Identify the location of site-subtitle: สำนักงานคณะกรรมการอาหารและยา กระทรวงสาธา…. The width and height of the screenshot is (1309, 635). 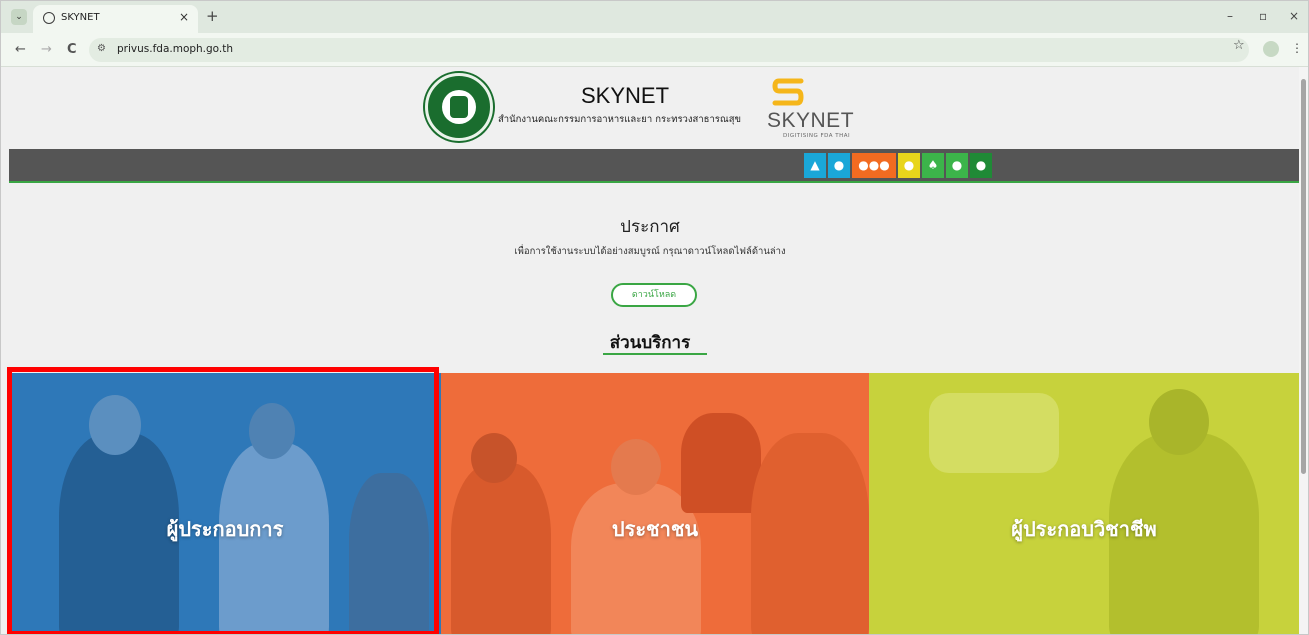
(620, 119).